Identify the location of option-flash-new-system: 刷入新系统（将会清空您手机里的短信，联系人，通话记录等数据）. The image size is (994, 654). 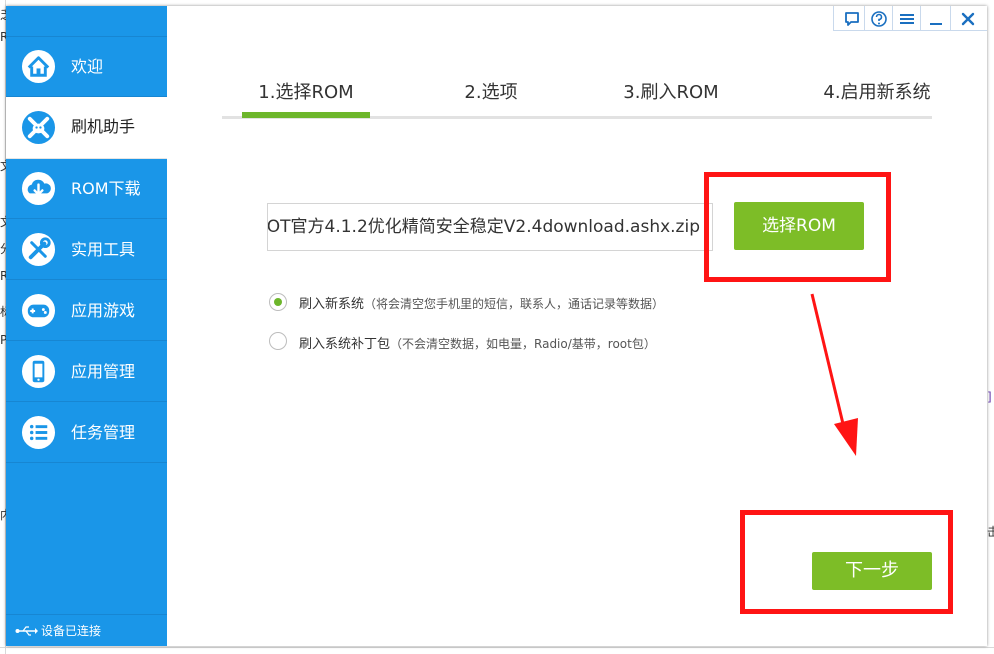
(481, 302).